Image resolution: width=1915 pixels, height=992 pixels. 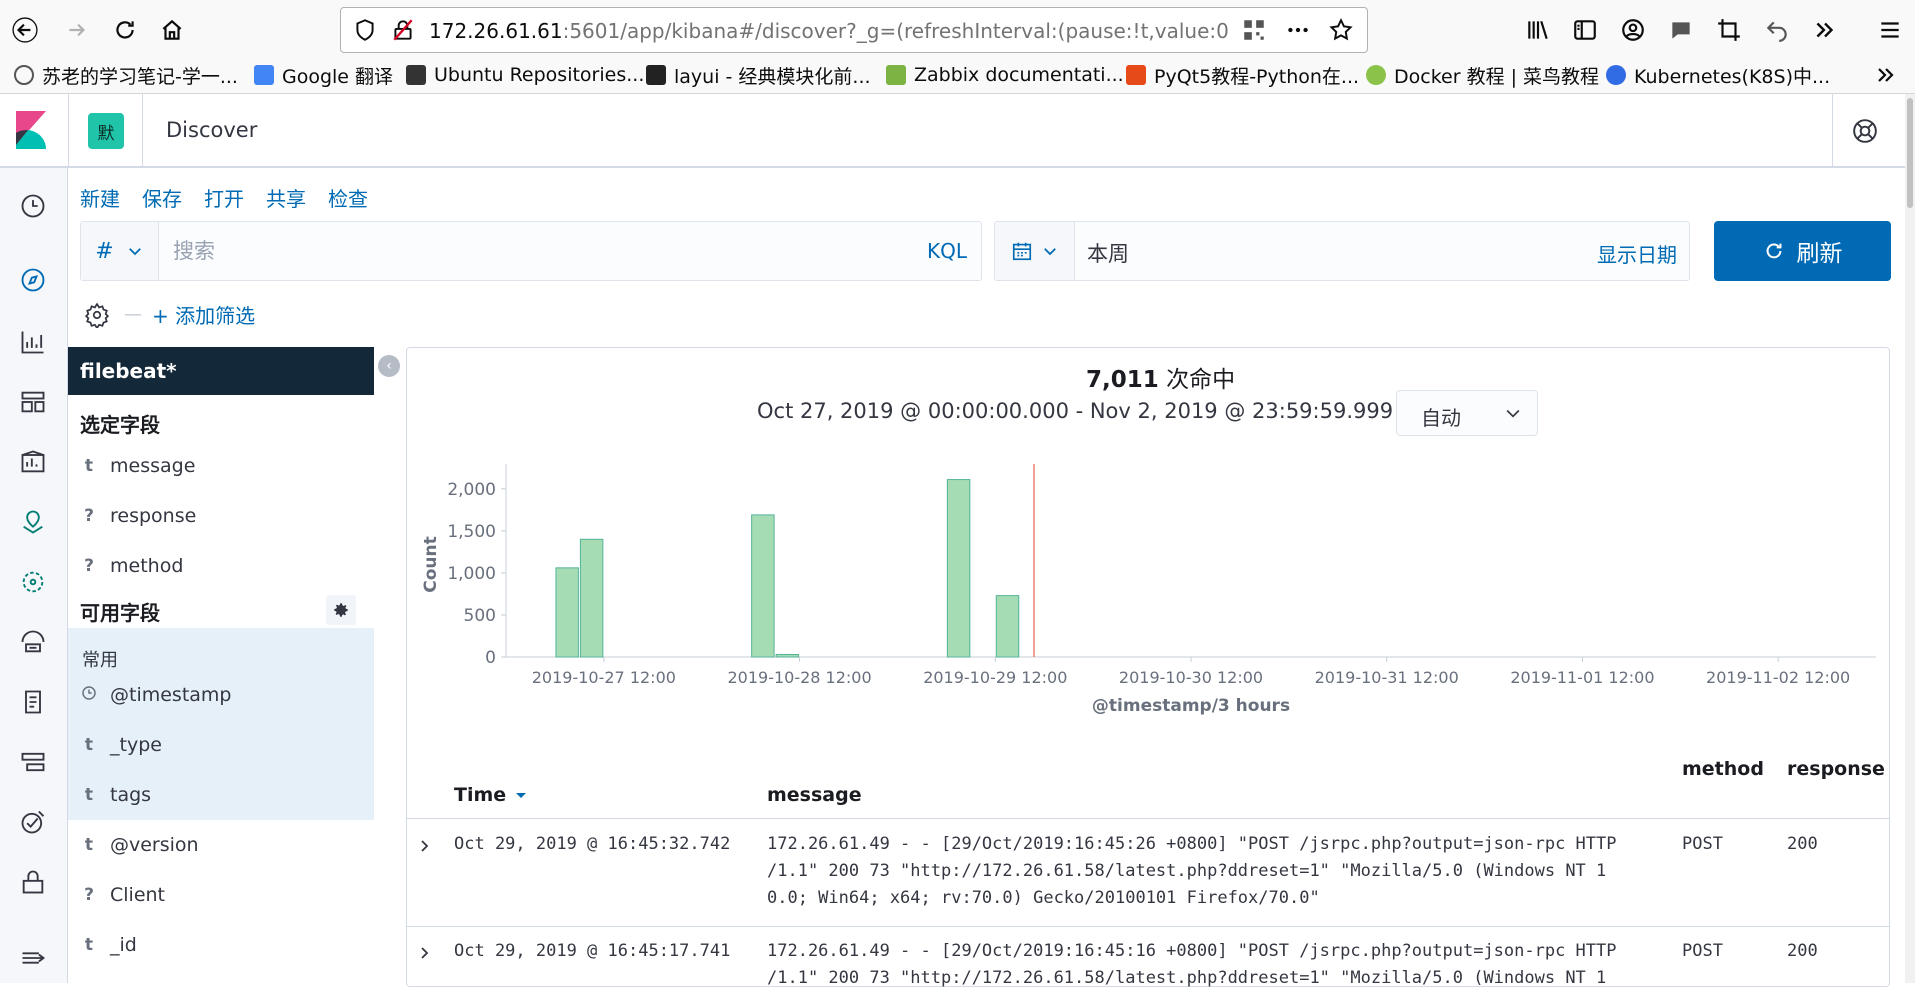 What do you see at coordinates (1254, 30) in the screenshot?
I see `qr-code-icon` at bounding box center [1254, 30].